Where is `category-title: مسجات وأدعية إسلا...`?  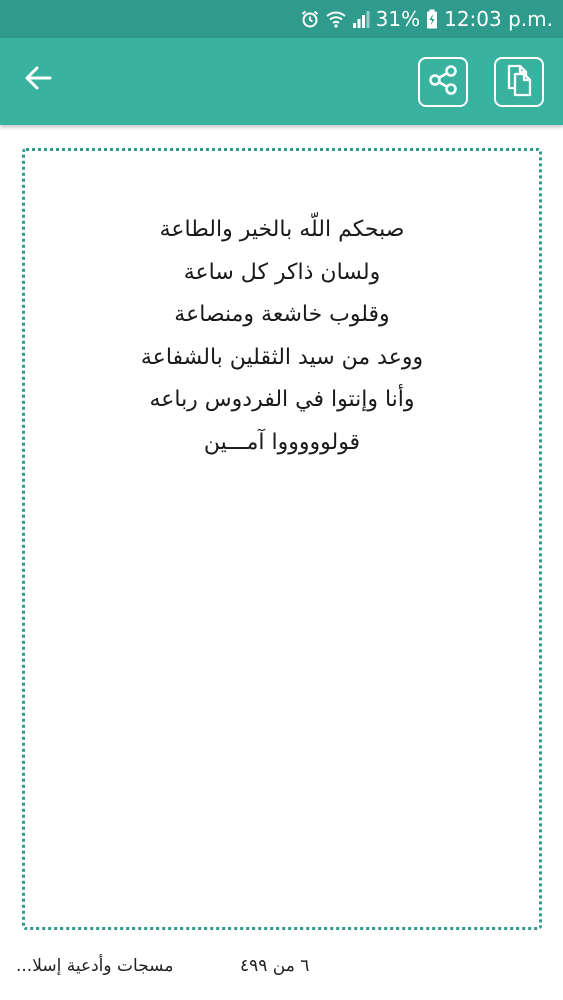
category-title: مسجات وأدعية إسلا... is located at coordinates (95, 966).